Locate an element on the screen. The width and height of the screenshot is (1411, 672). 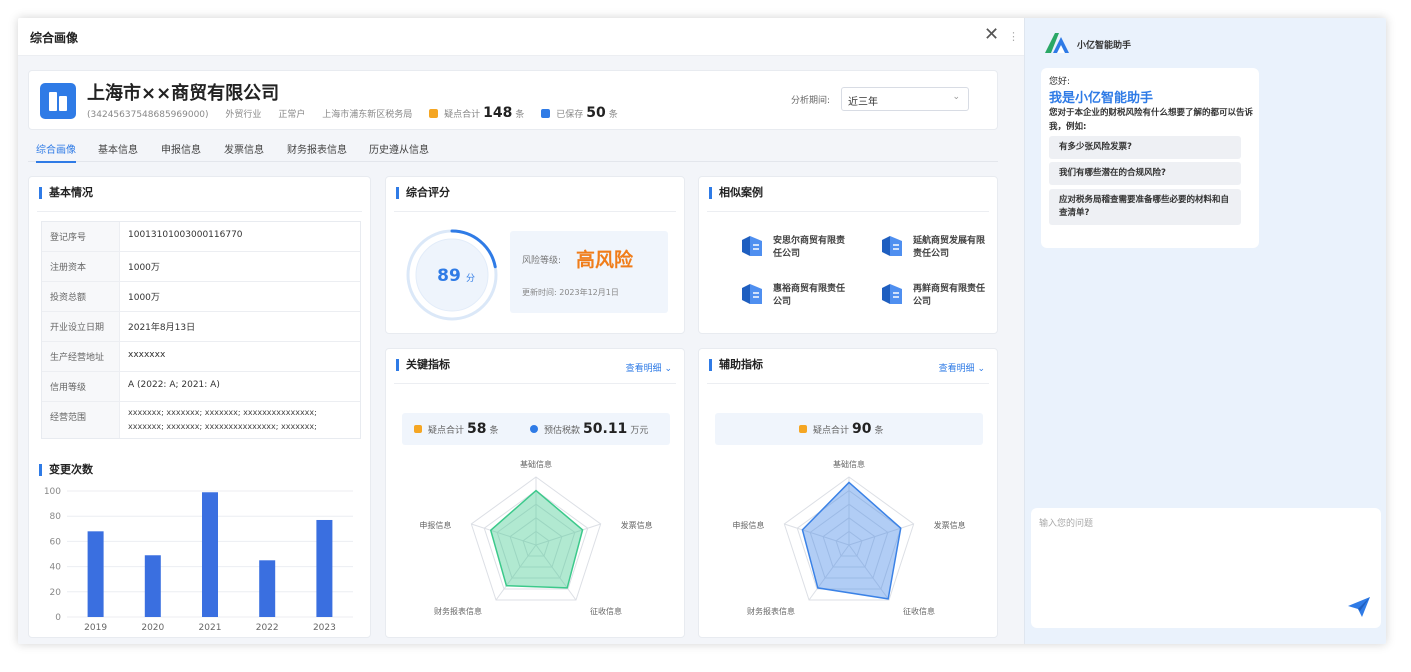
info-value: A (2022: A; 2021: A) is located at coordinates (174, 385).